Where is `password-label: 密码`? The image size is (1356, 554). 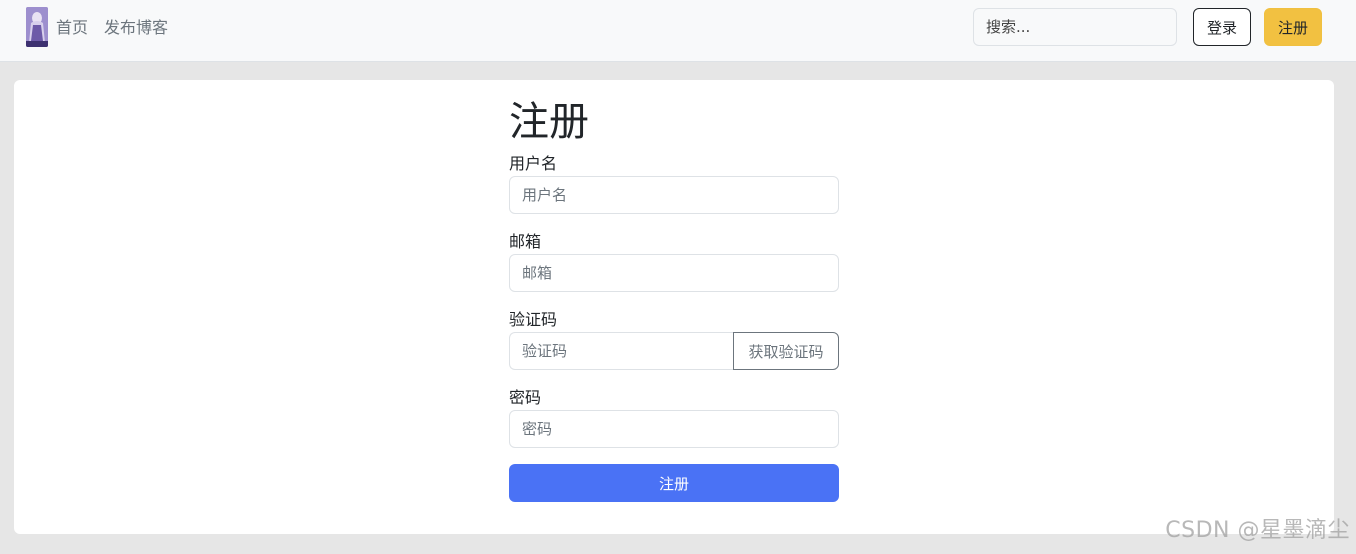
password-label: 密码 is located at coordinates (525, 397).